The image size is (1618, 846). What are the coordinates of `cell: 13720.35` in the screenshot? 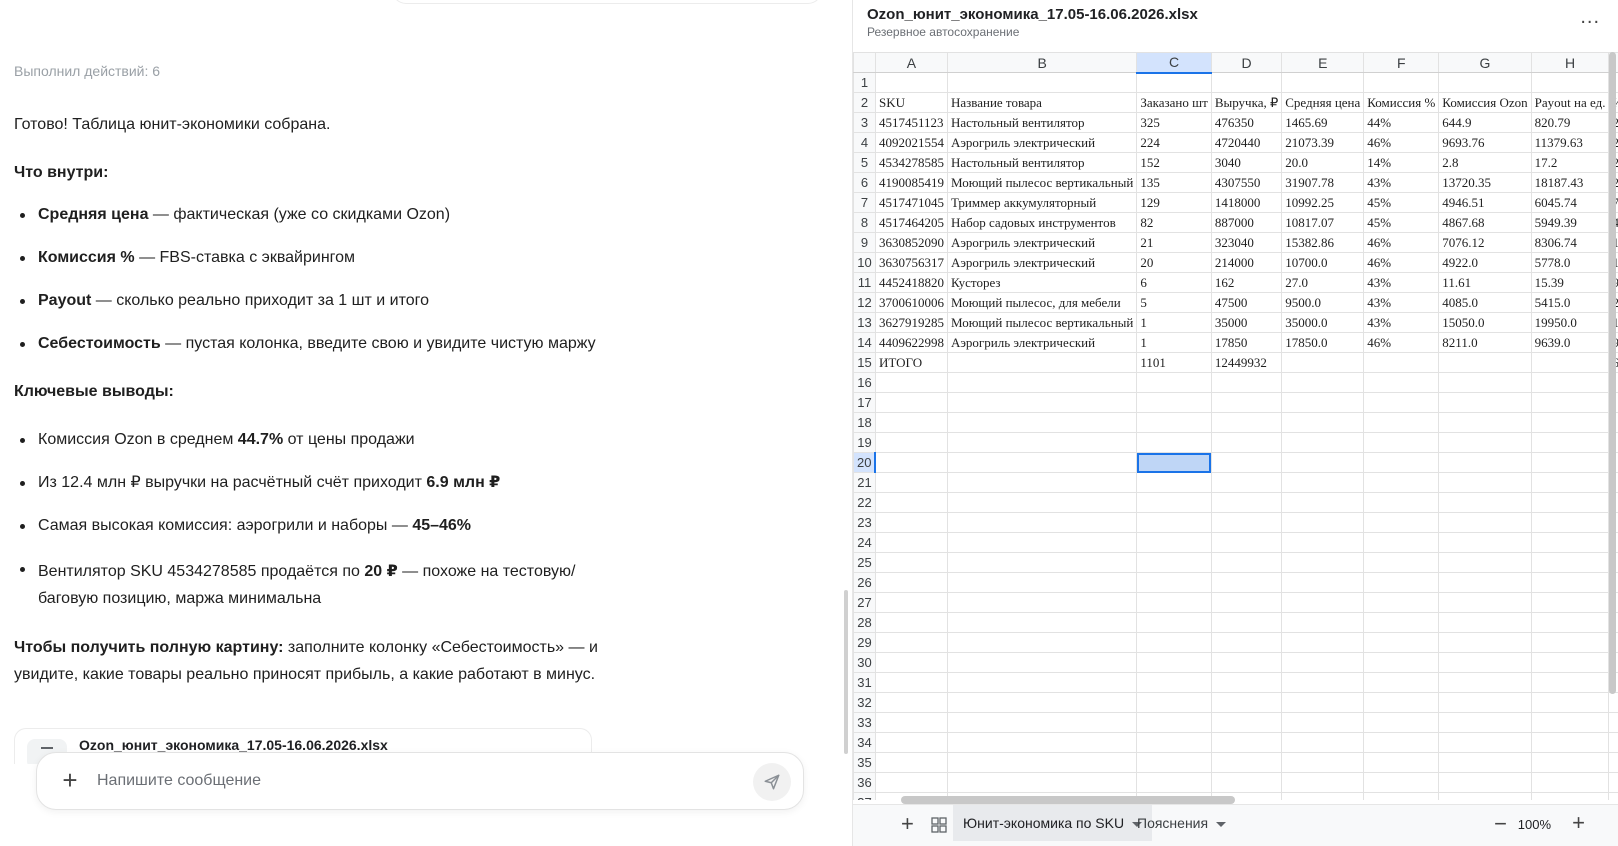 It's located at (1485, 182).